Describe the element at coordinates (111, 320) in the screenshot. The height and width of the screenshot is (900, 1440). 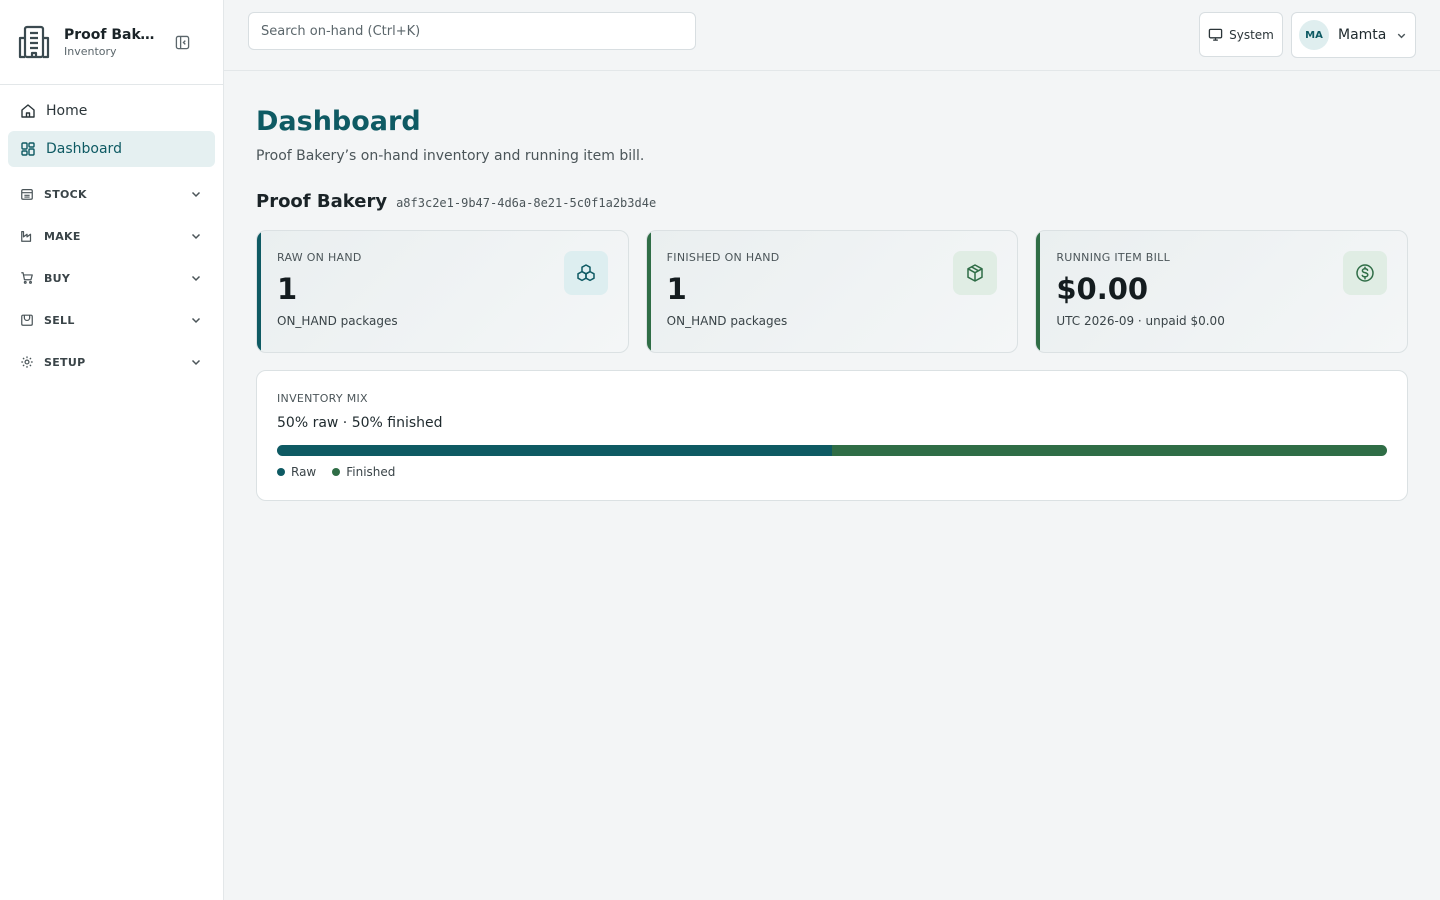
I see `sidebar-section-sell: SELL` at that location.